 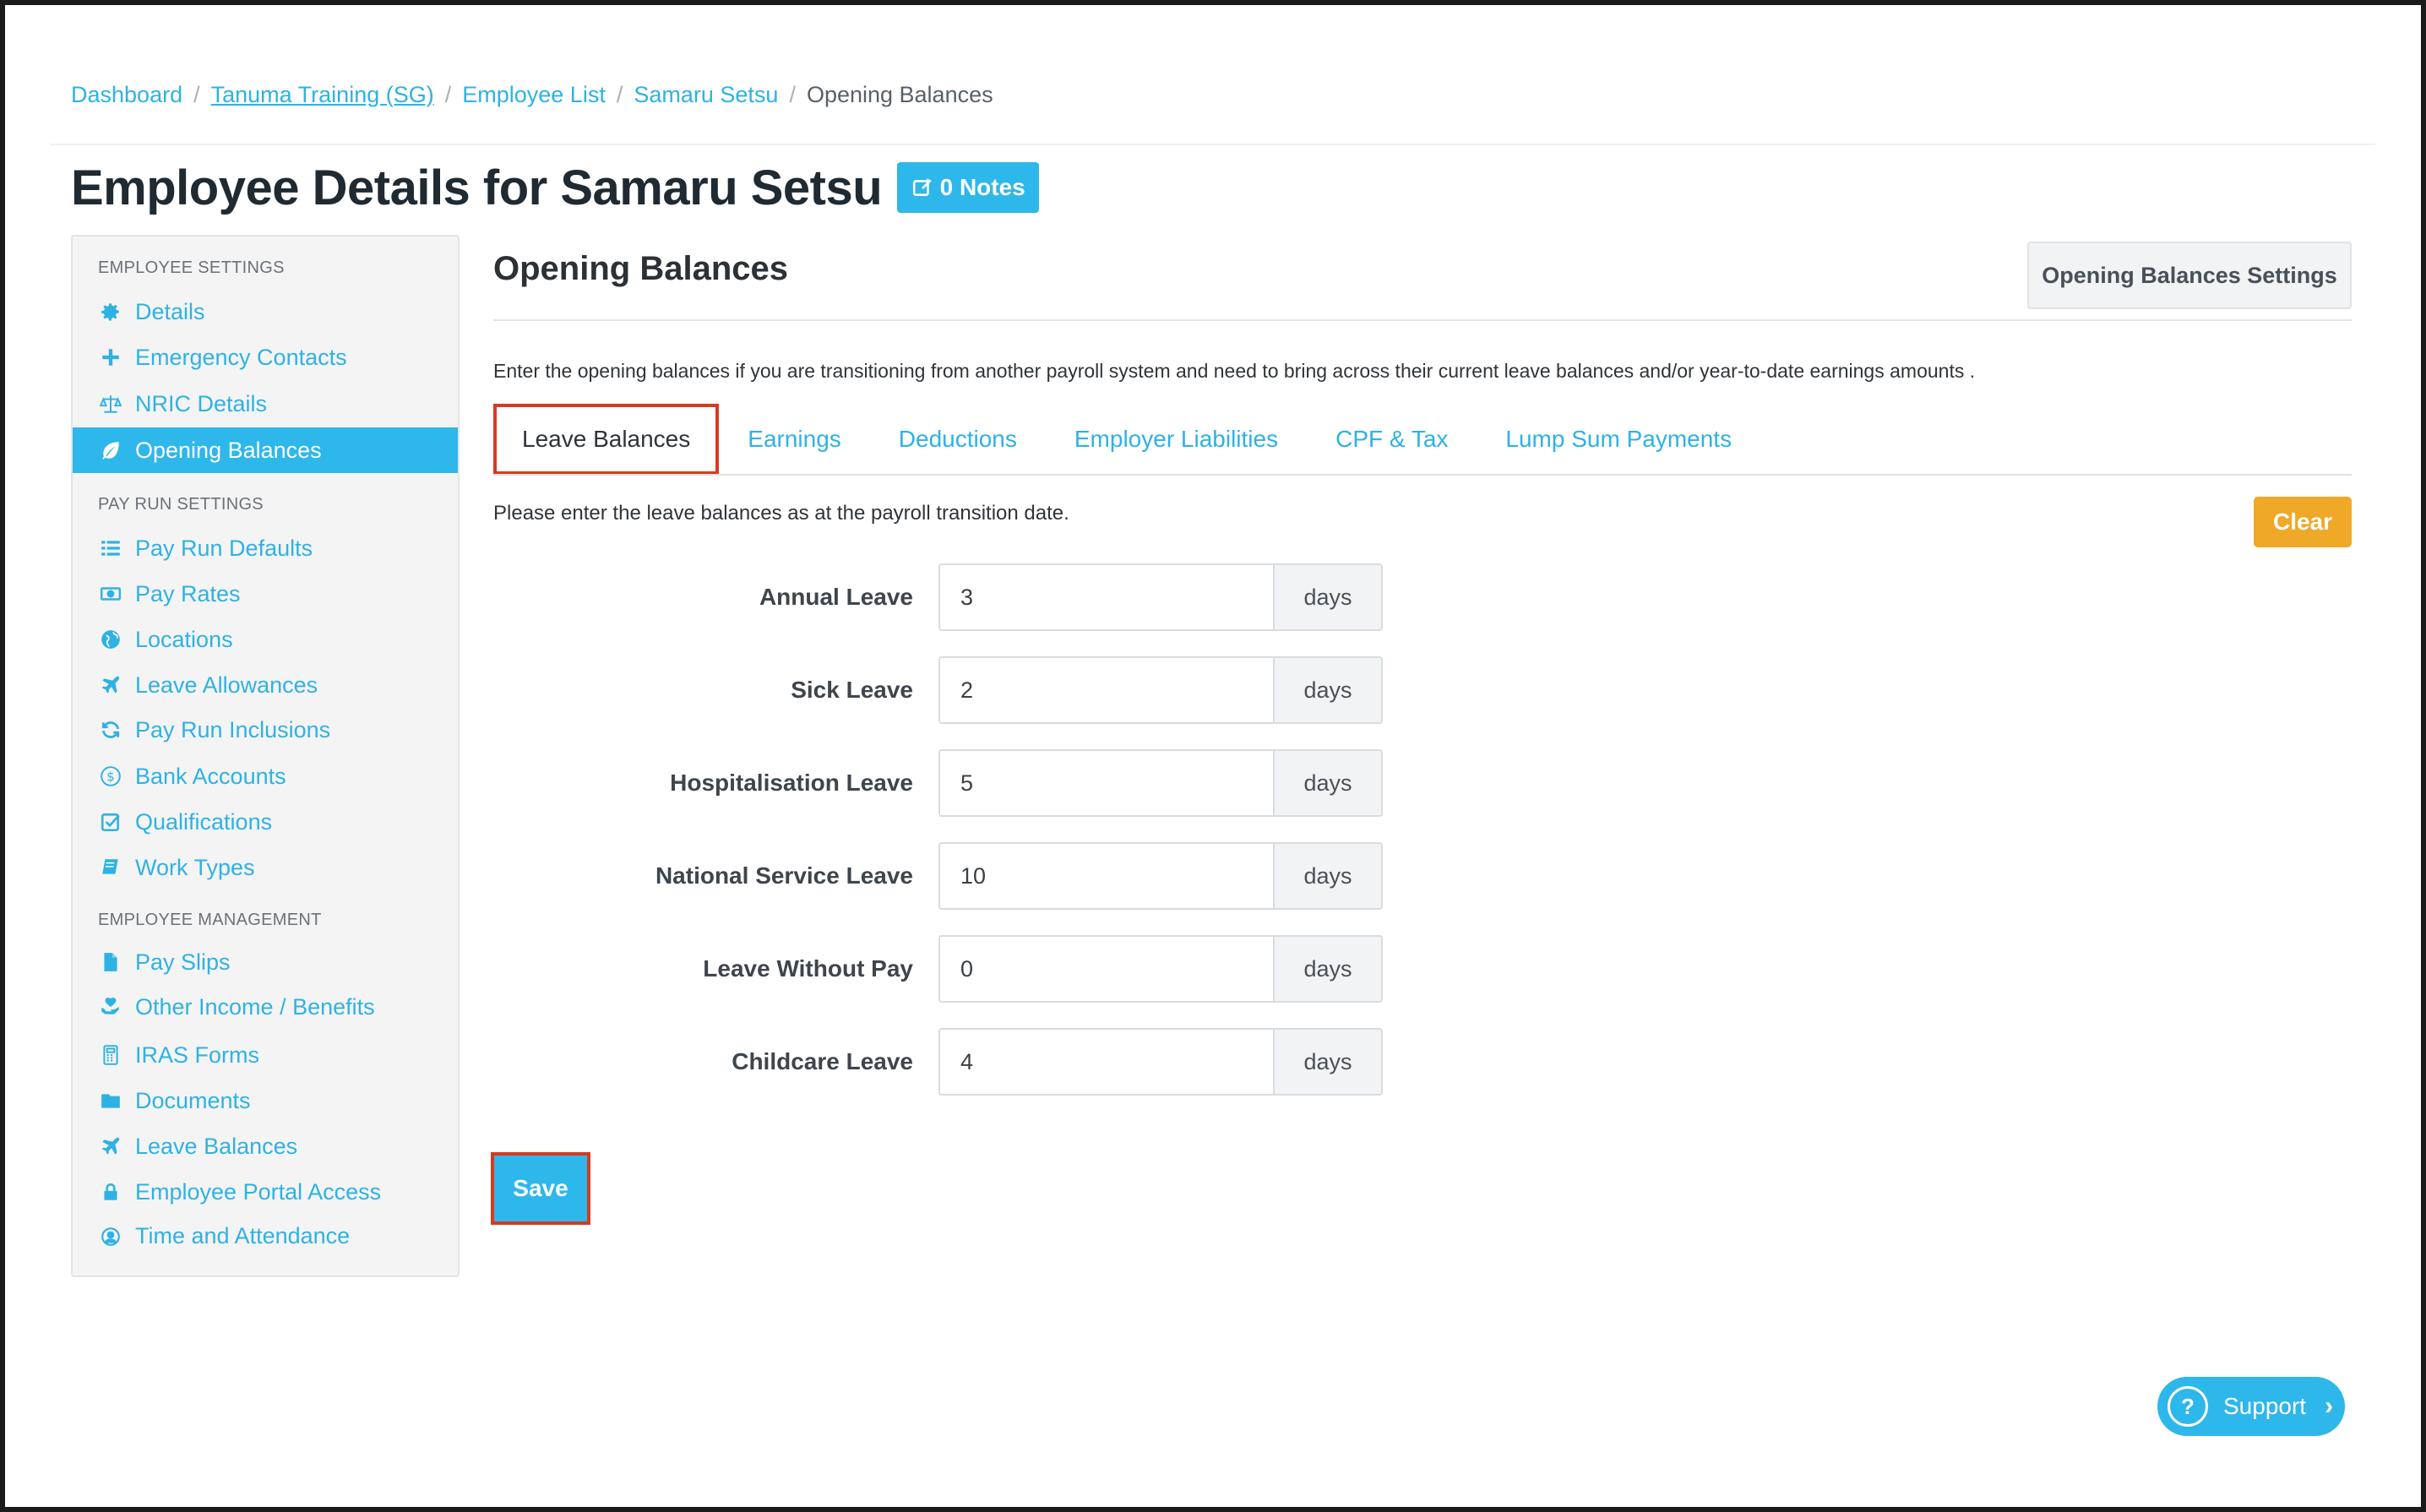 What do you see at coordinates (184, 639) in the screenshot?
I see `sidebar-item-label: Locations` at bounding box center [184, 639].